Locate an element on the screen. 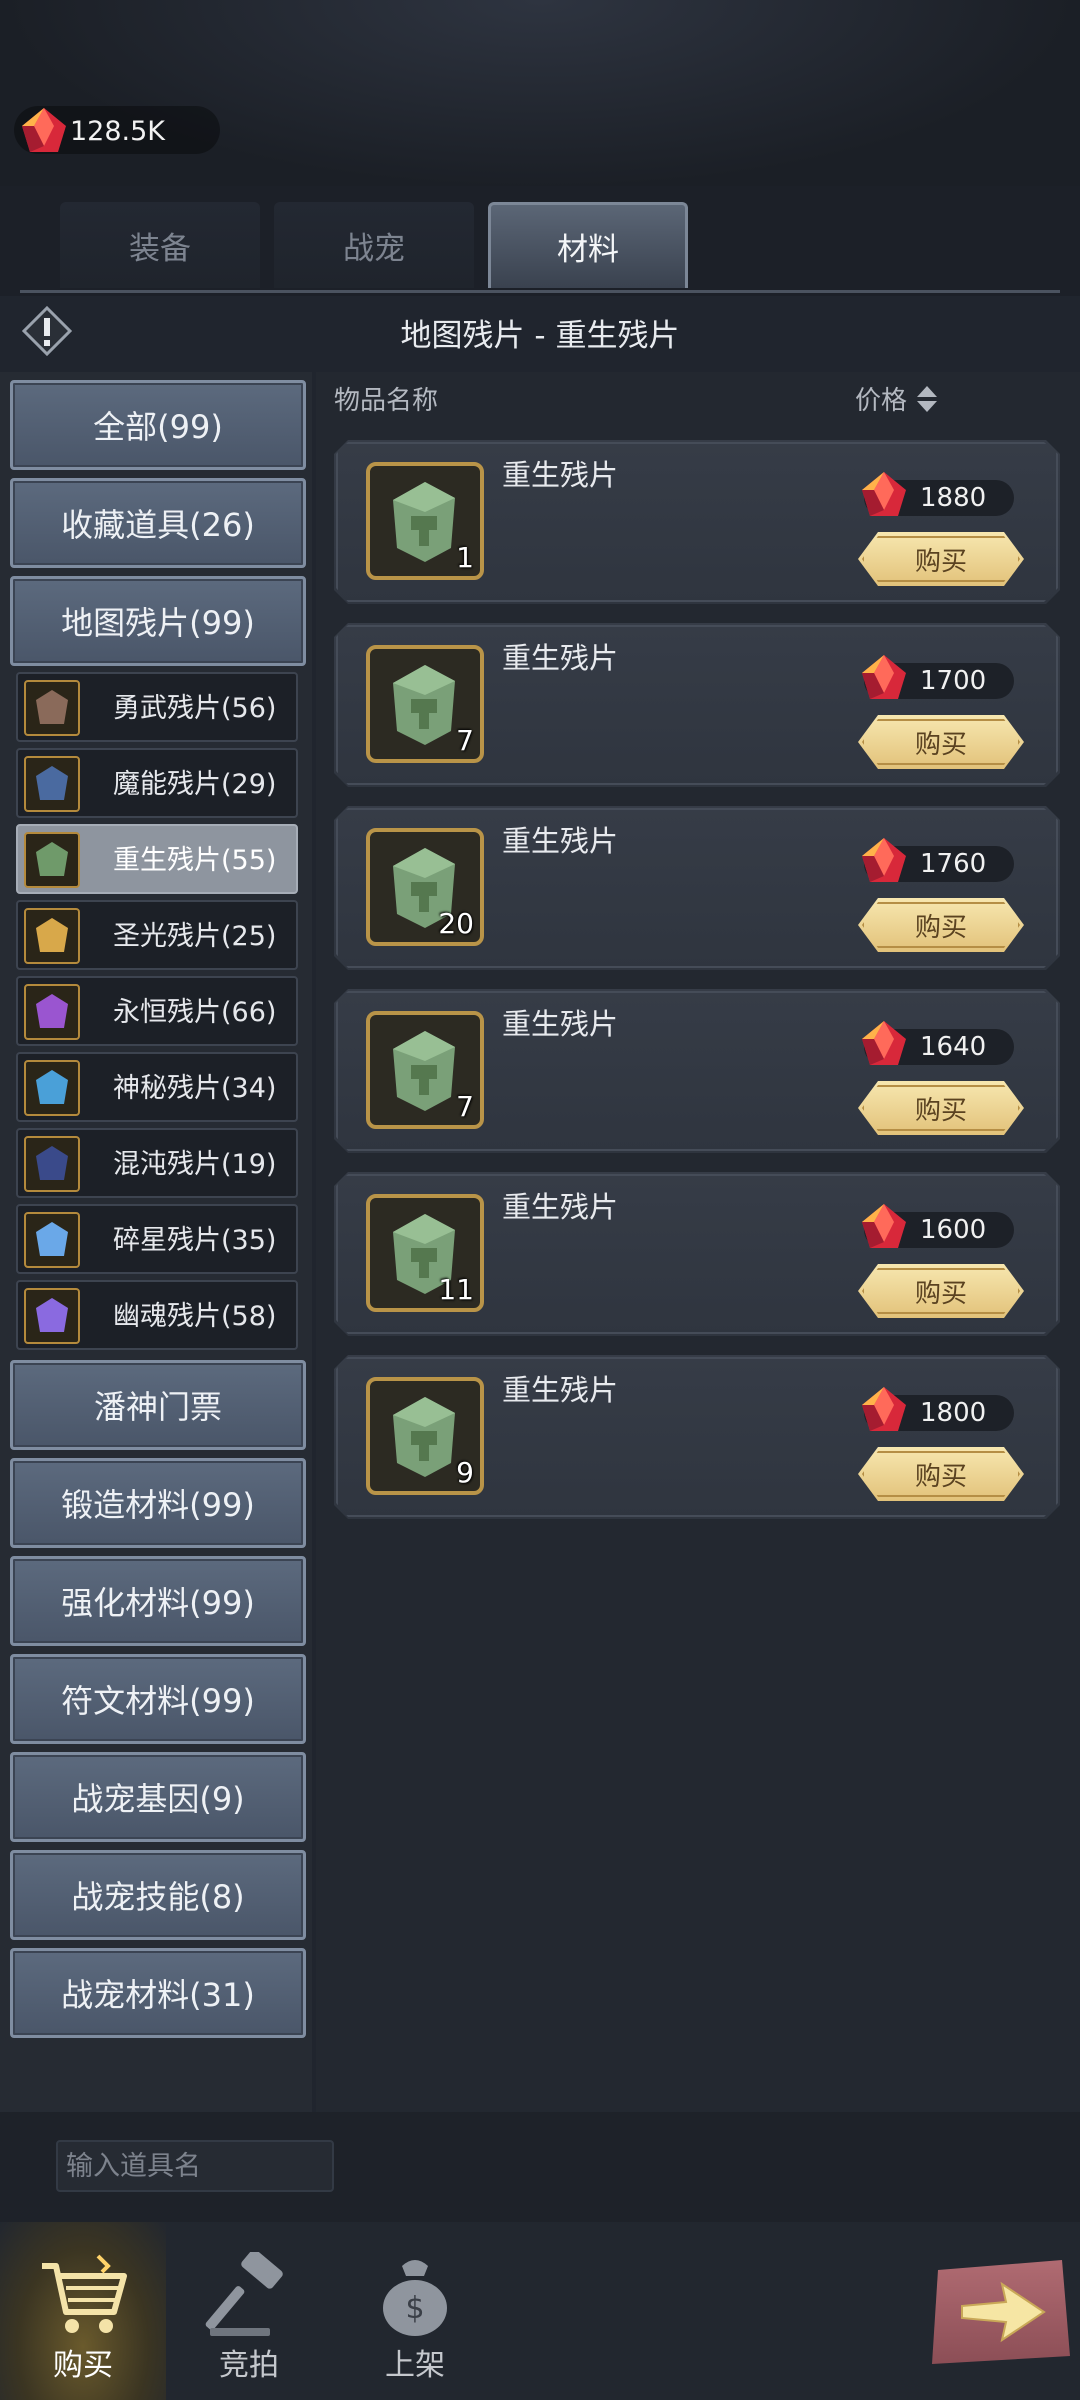 The image size is (1080, 2400). tab-materials: 材料 is located at coordinates (588, 245).